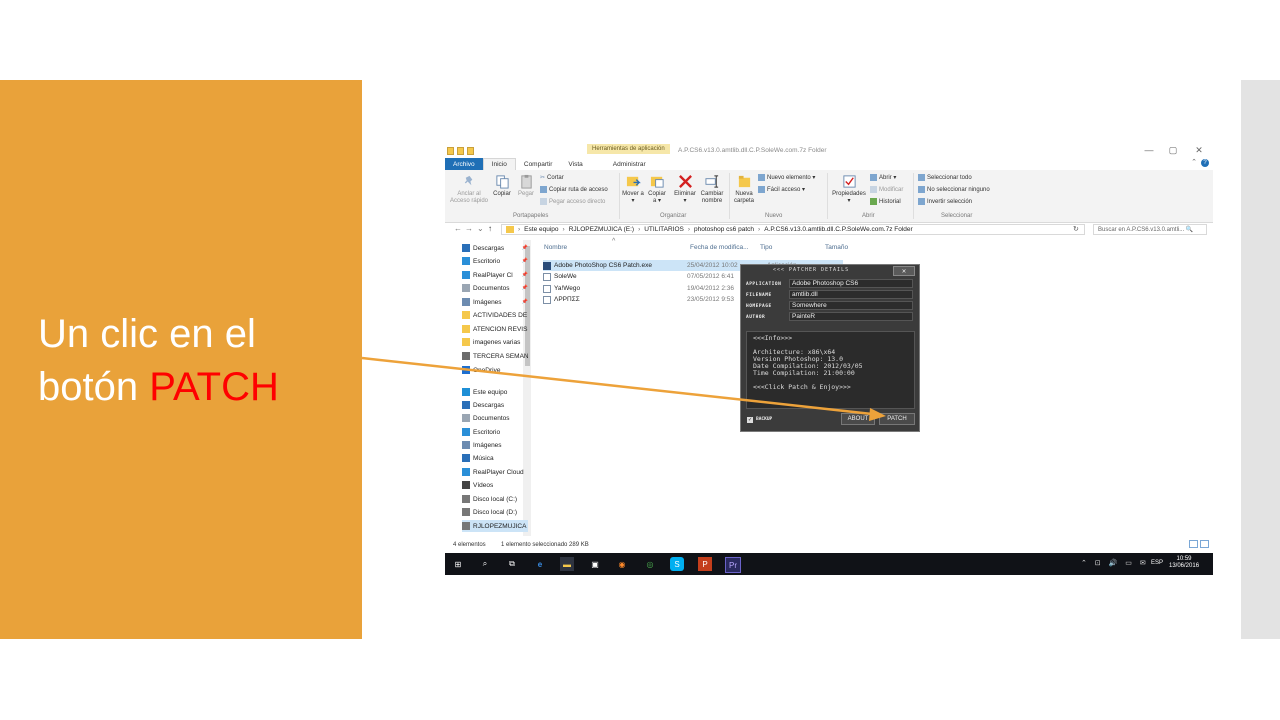  I want to click on open-button: Abrir ▾, so click(883, 177).